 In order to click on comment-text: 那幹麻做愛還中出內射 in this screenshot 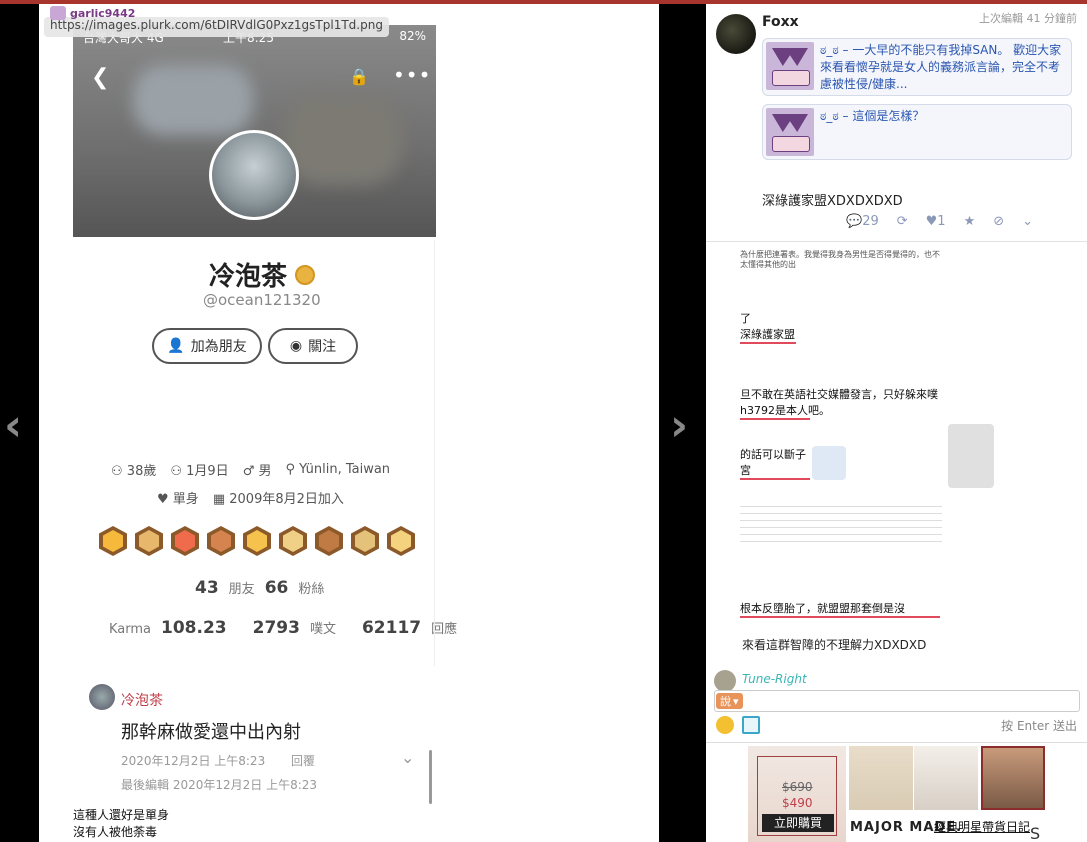, I will do `click(211, 732)`.